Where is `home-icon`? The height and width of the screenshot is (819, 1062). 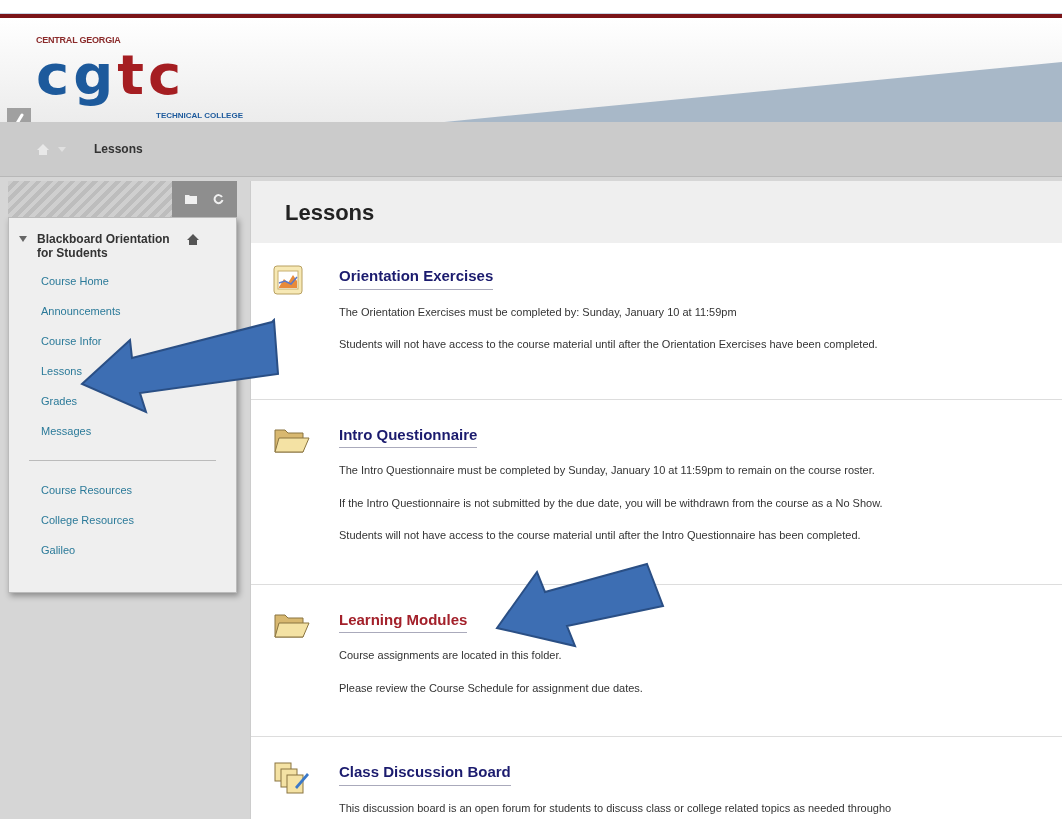 home-icon is located at coordinates (193, 239).